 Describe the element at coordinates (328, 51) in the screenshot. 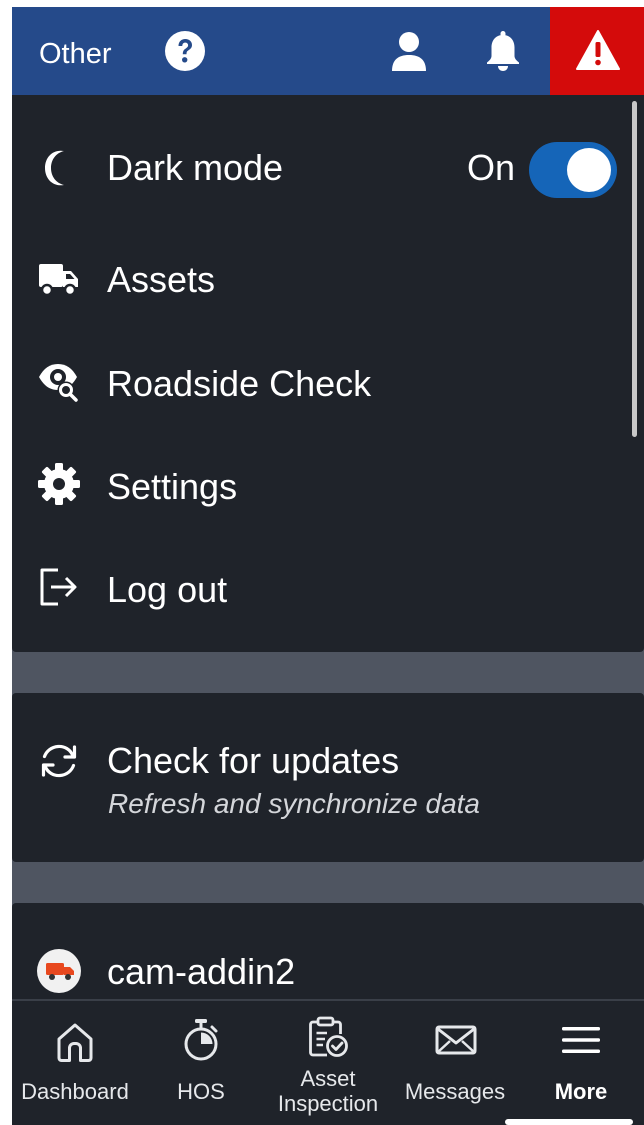

I see `top-header: Other` at that location.